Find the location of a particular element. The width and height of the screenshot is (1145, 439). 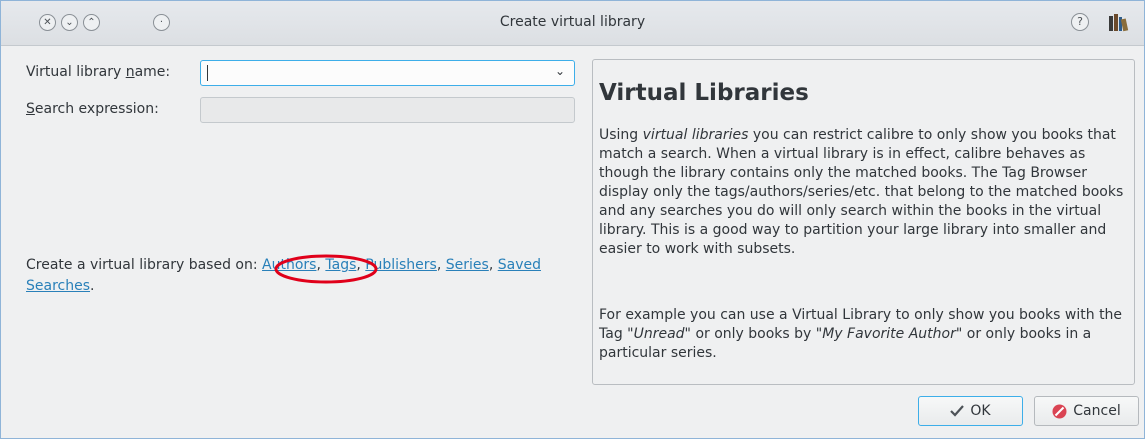

calibre-books-icon is located at coordinates (1119, 23).